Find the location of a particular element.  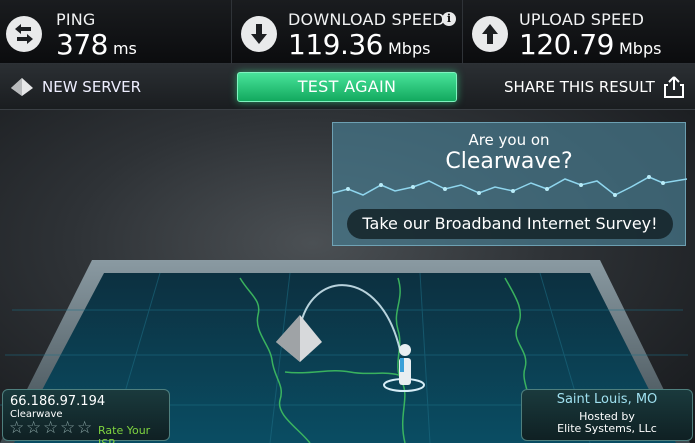

isp-rating-stars: ☆ ☆ ☆ ☆ ☆ is located at coordinates (51, 428).